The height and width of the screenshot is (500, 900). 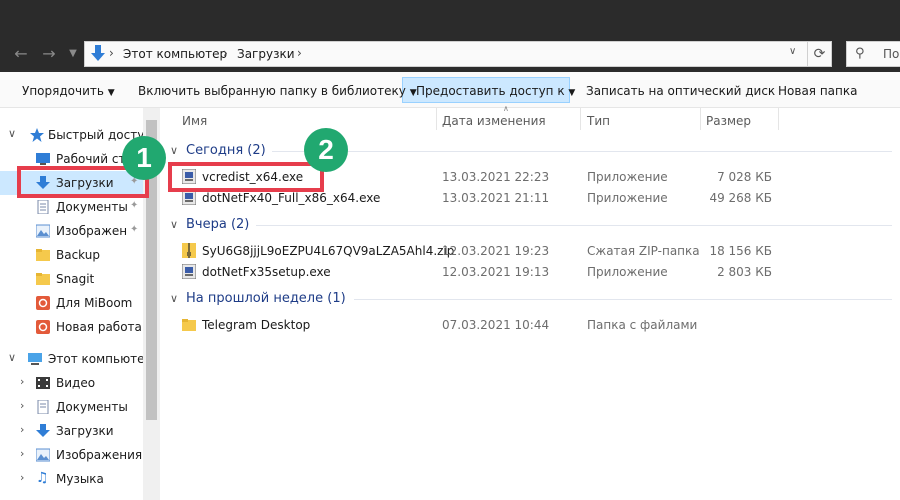 I want to click on refresh-icon: ⟳, so click(x=819, y=54).